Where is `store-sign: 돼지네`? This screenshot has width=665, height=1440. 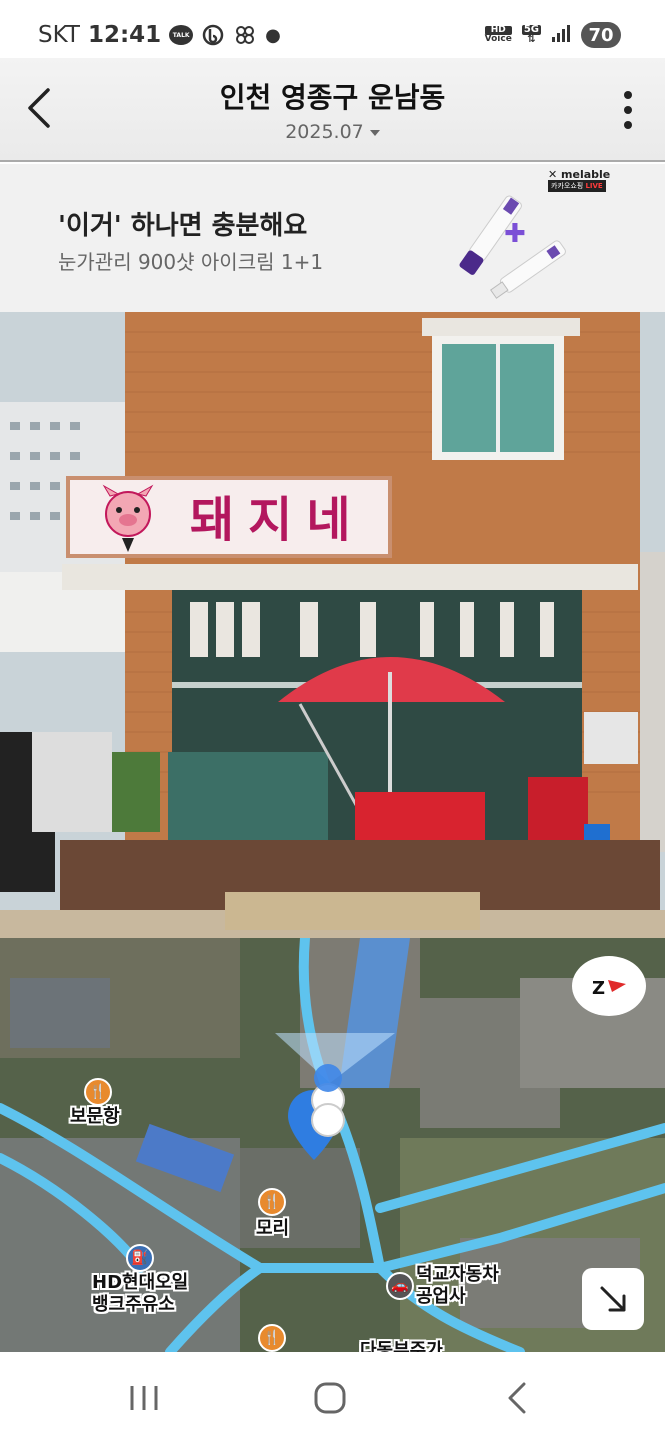
store-sign: 돼지네 is located at coordinates (229, 517).